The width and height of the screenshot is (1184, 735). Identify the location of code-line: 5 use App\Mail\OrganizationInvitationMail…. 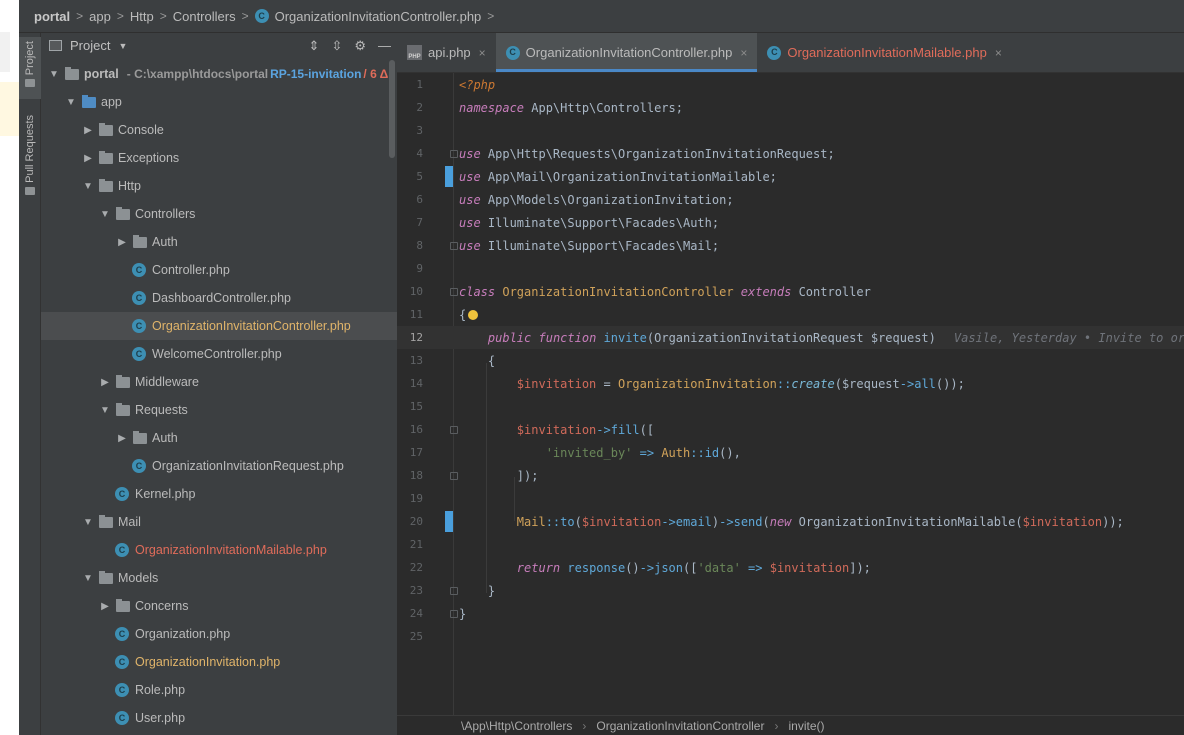
(790, 176).